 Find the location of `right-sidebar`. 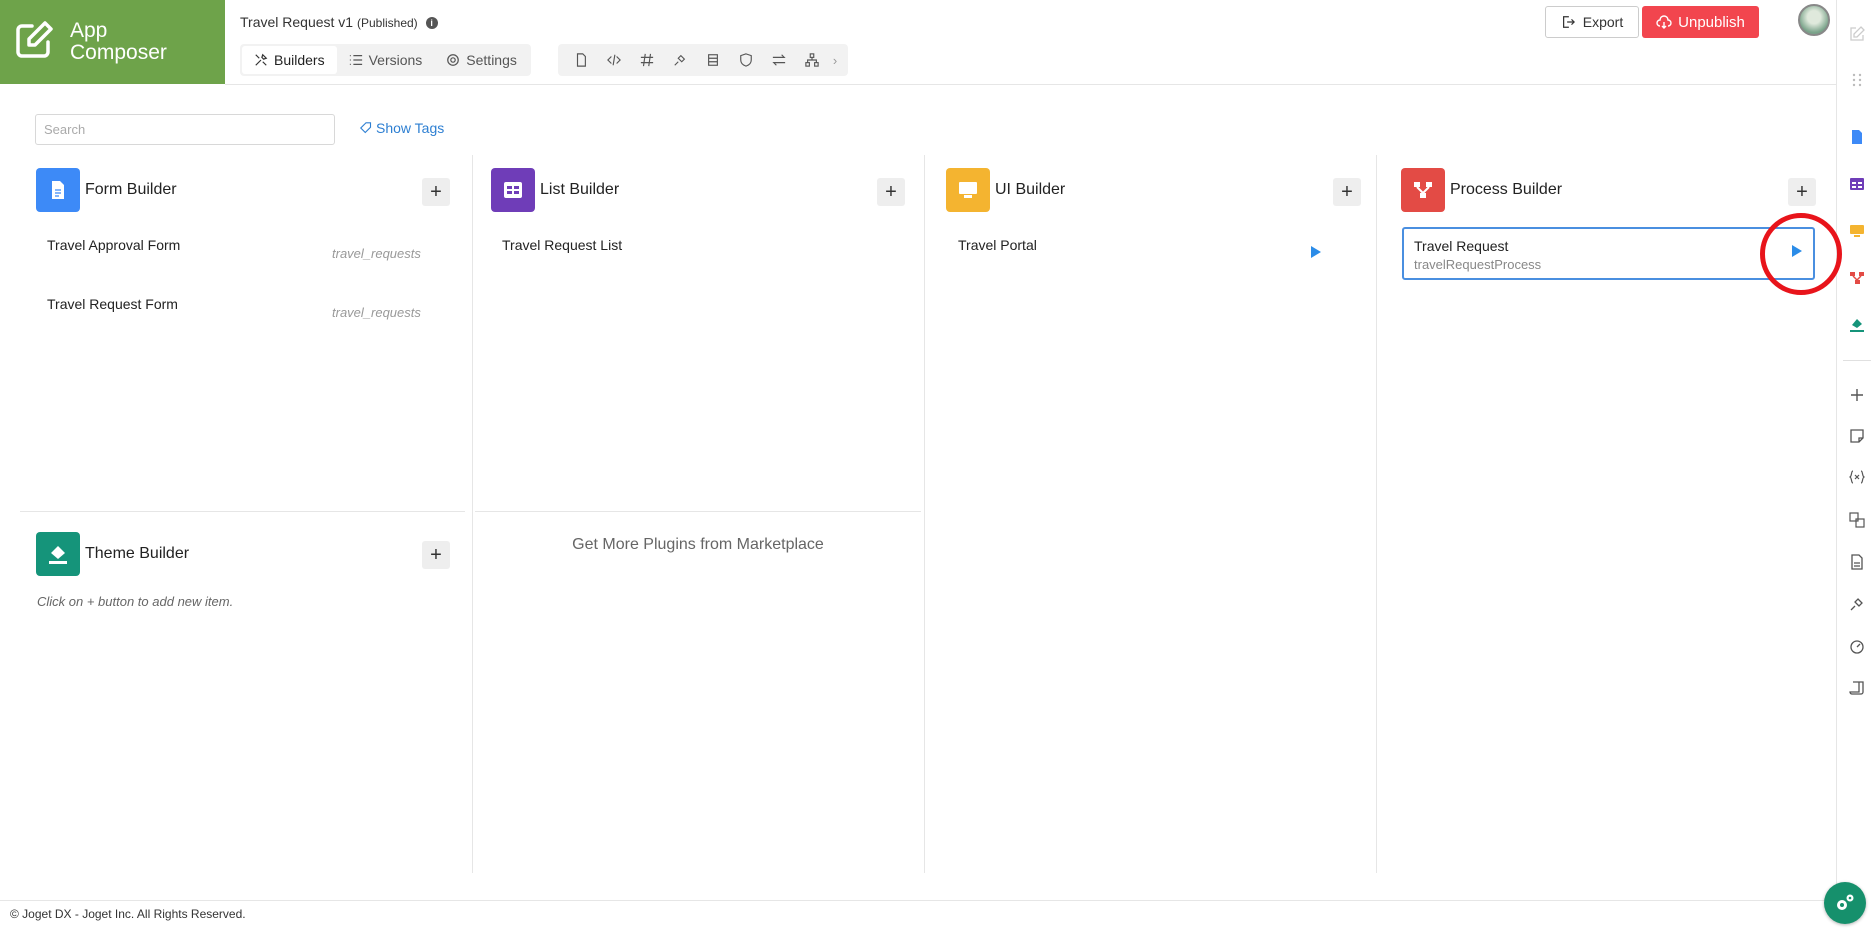

right-sidebar is located at coordinates (1856, 450).